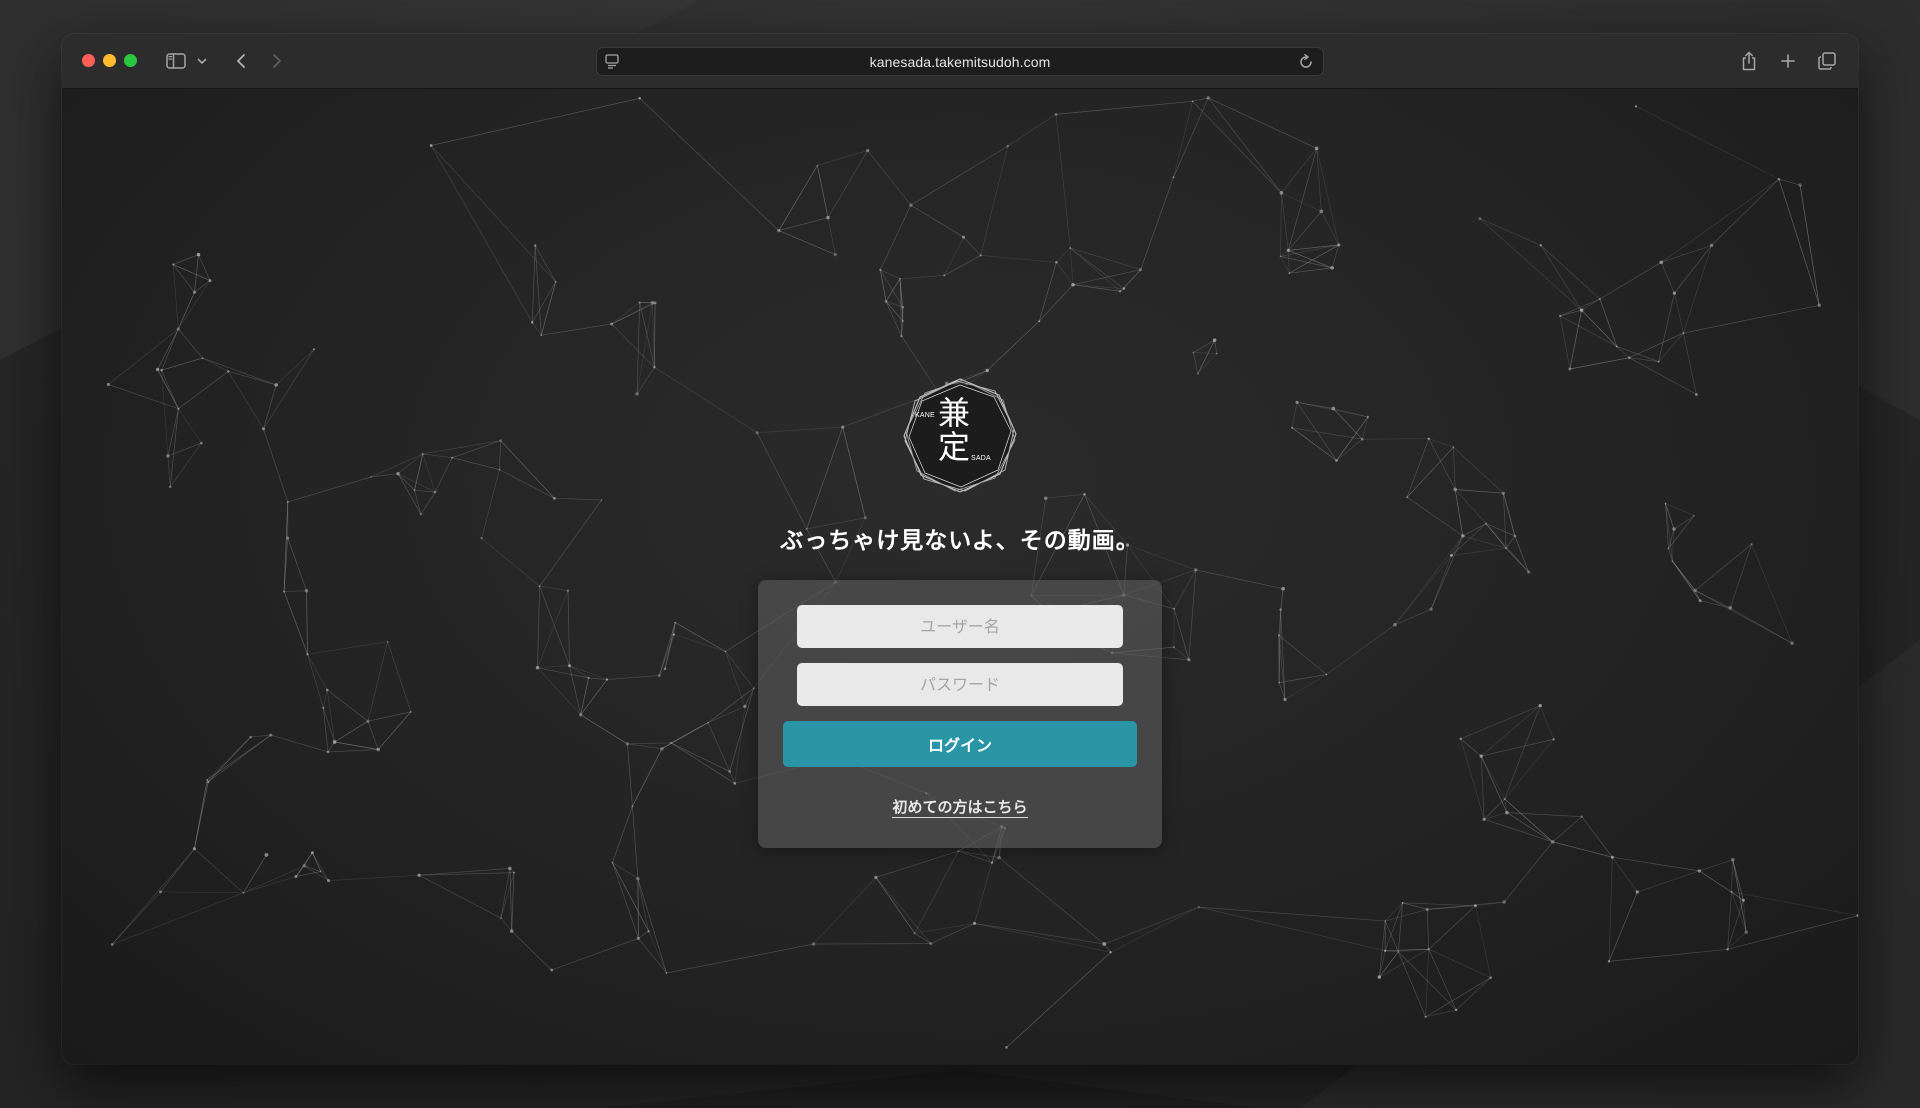  Describe the element at coordinates (960, 626) in the screenshot. I see `username-input` at that location.